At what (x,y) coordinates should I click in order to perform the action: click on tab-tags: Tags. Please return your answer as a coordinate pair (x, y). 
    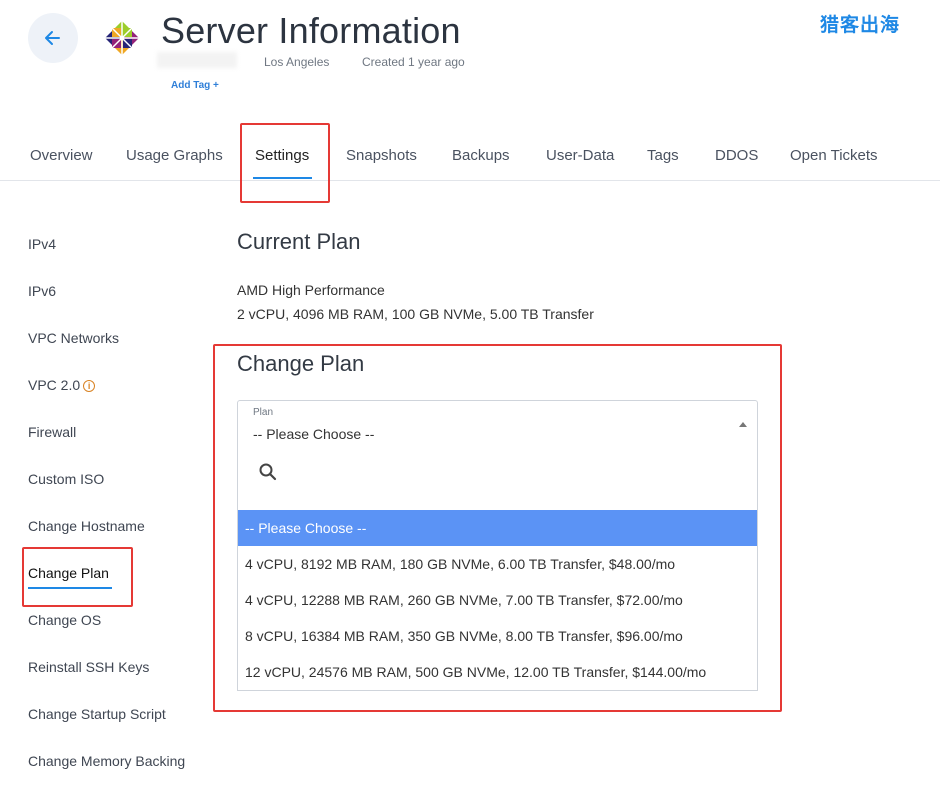
    Looking at the image, I should click on (663, 155).